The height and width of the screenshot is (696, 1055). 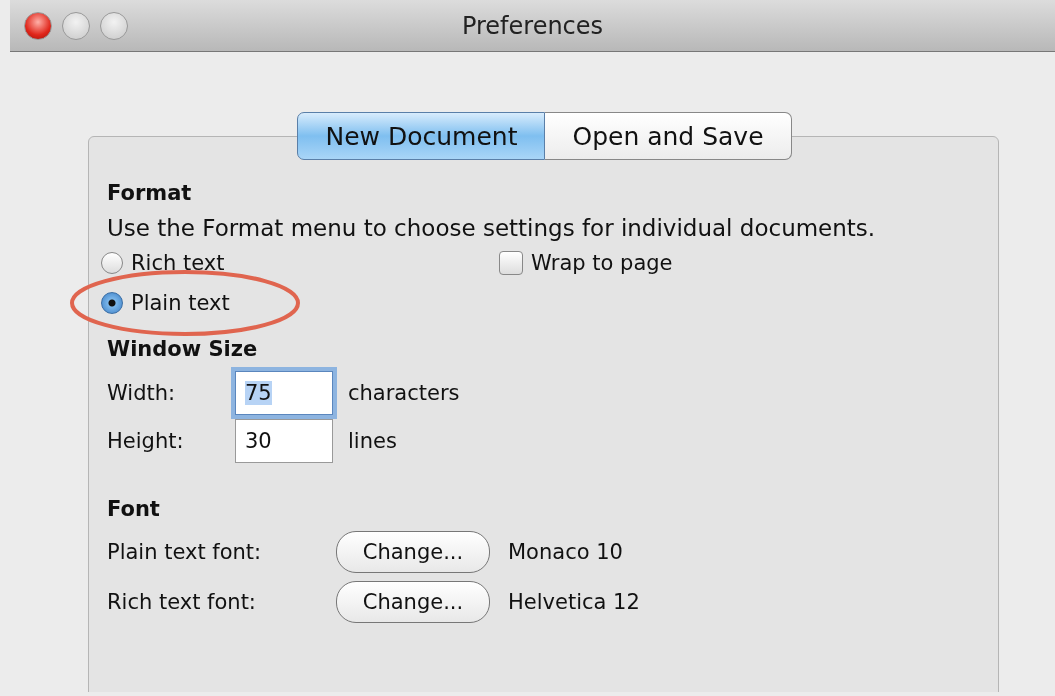 What do you see at coordinates (178, 263) in the screenshot?
I see `radio-label: Rich text` at bounding box center [178, 263].